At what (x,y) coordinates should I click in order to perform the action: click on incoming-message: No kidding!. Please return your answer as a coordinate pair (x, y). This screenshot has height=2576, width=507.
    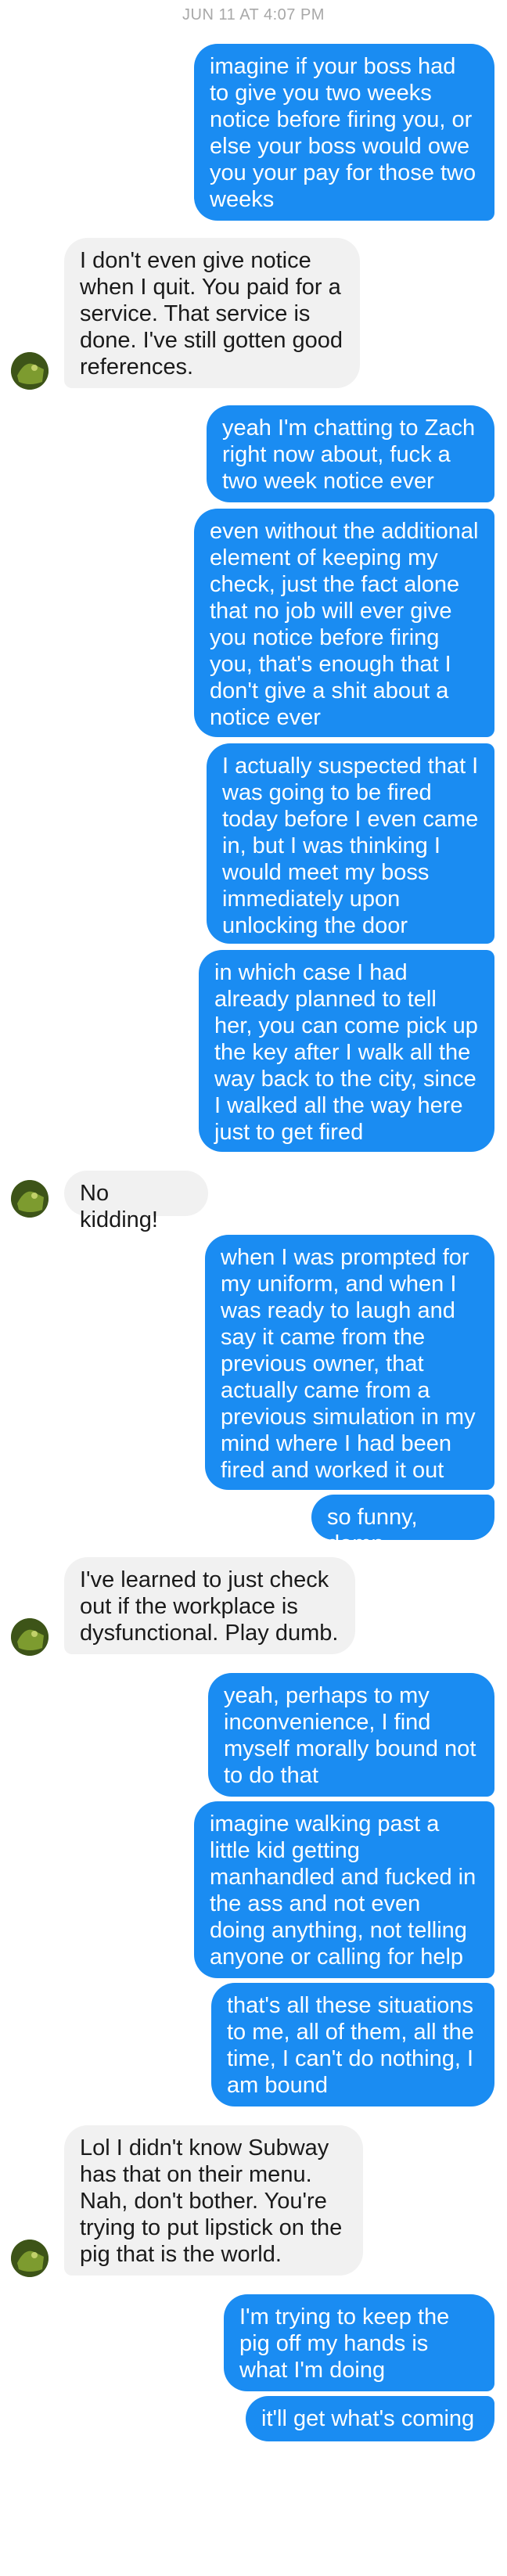
    Looking at the image, I should click on (136, 1201).